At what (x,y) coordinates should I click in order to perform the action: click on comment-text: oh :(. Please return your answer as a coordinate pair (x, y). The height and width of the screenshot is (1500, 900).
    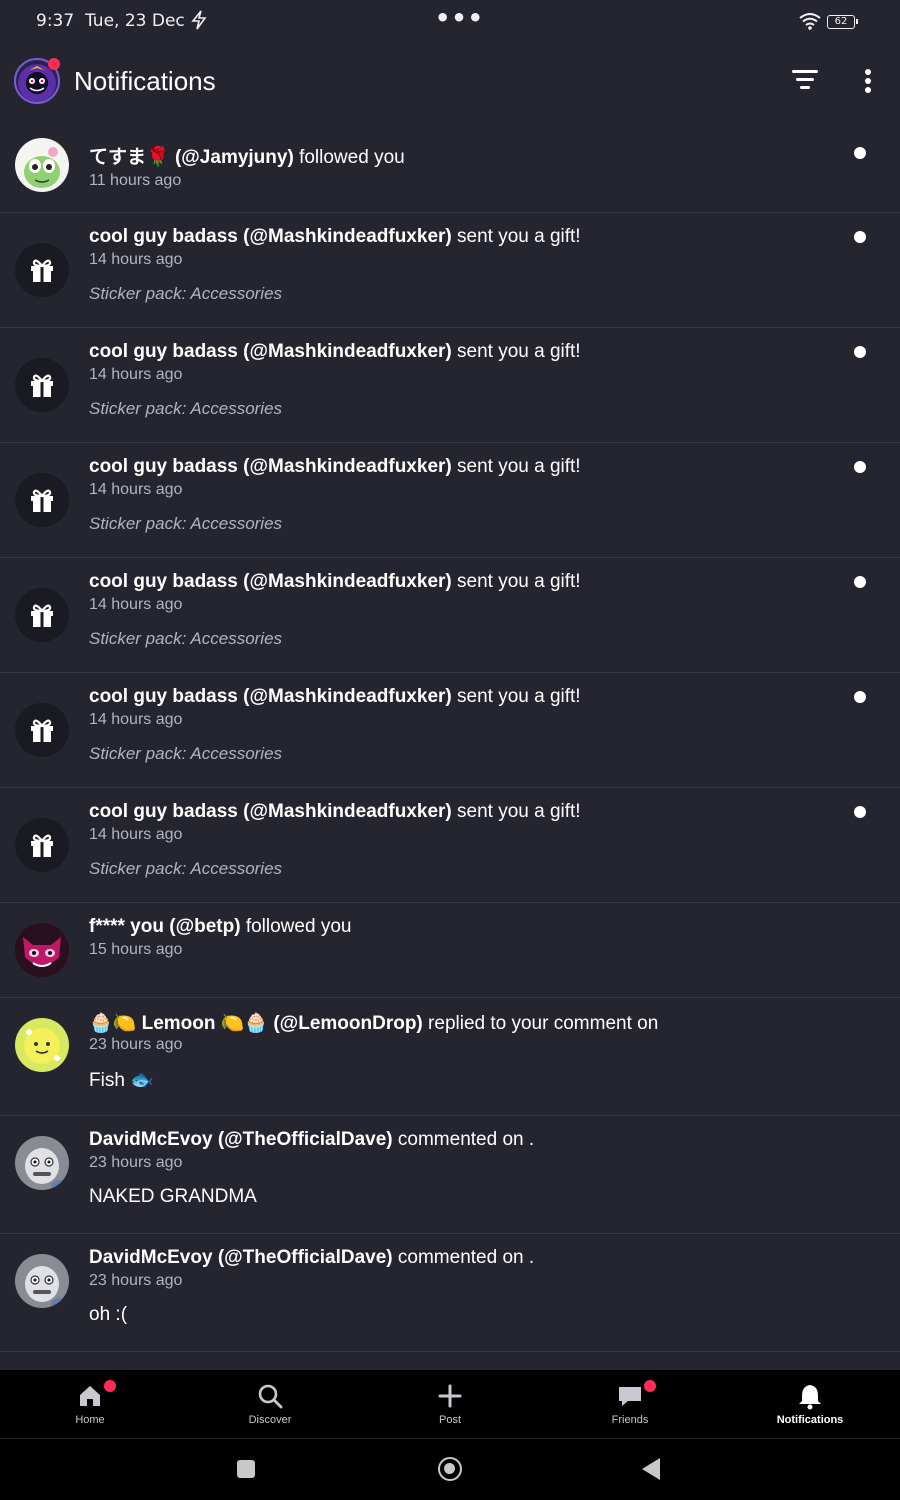
    Looking at the image, I should click on (108, 1314).